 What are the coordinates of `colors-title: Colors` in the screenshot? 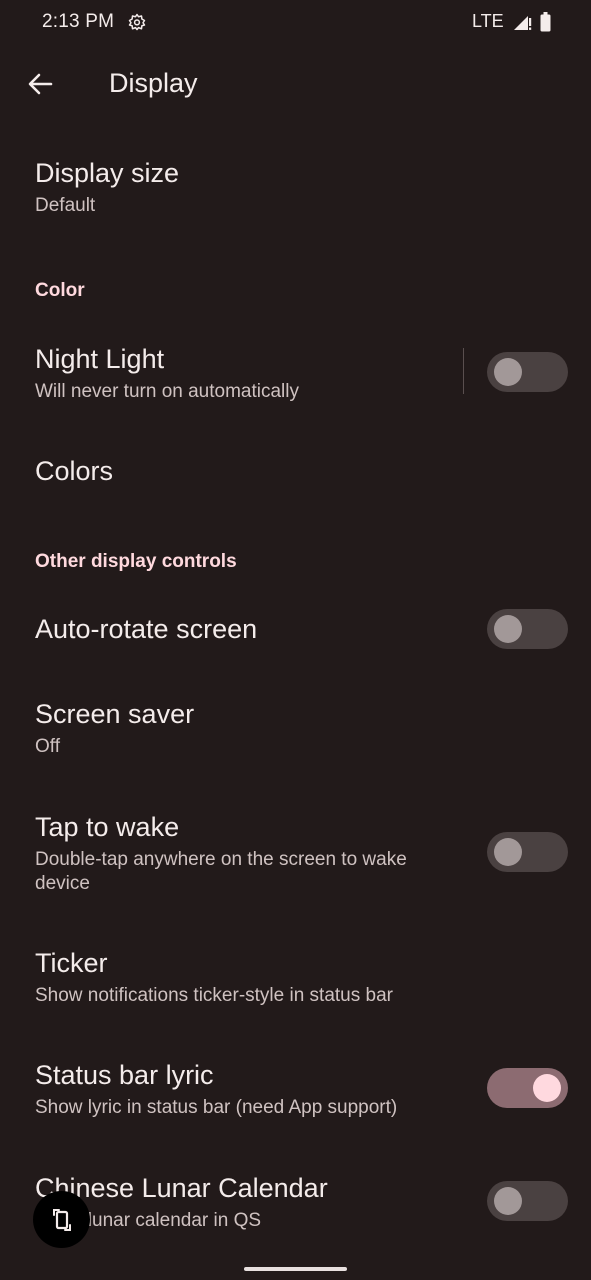 It's located at (74, 471).